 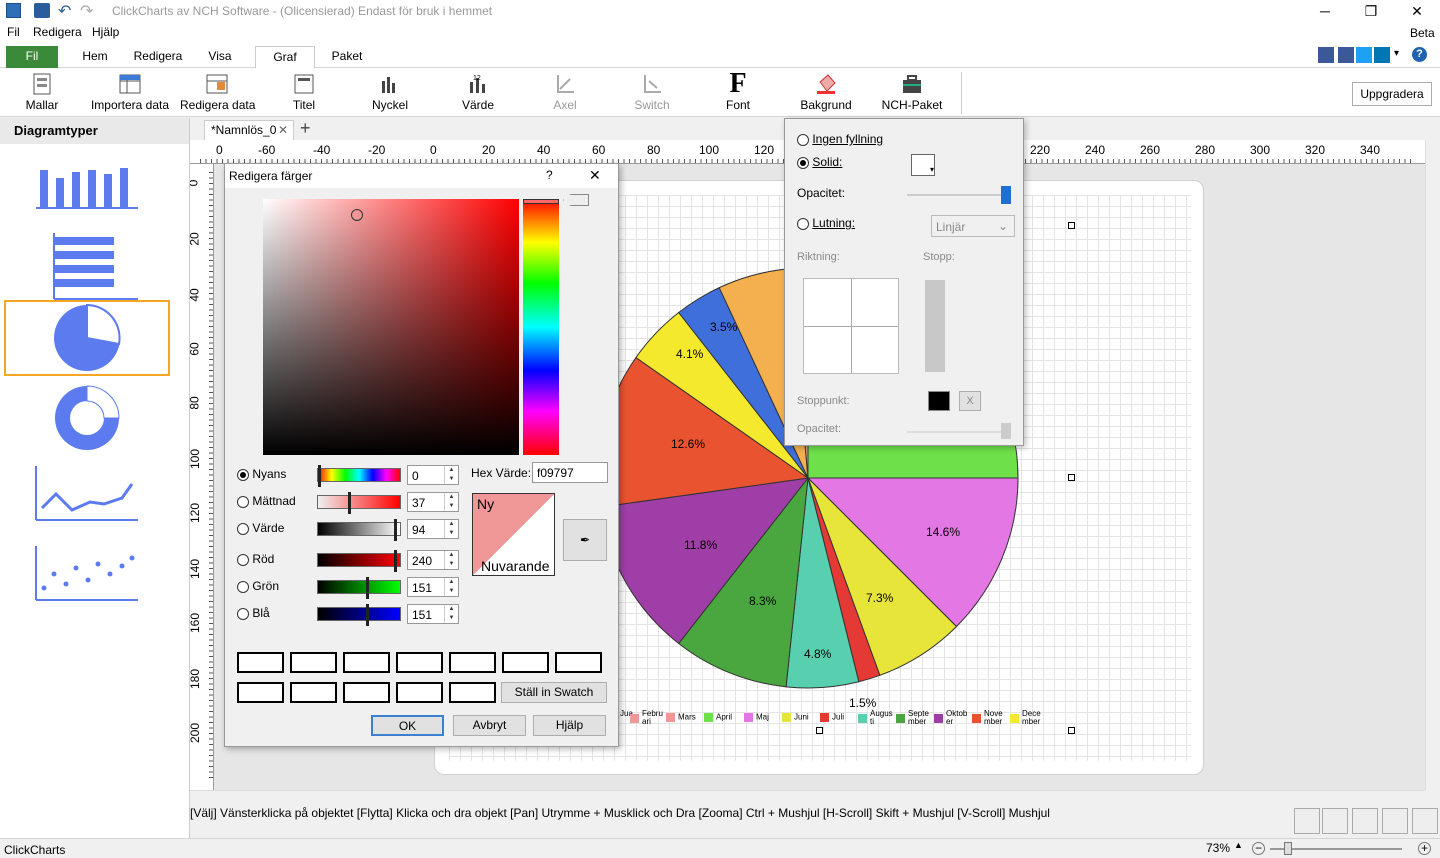 What do you see at coordinates (86, 11) in the screenshot?
I see `redo-icon: ↷` at bounding box center [86, 11].